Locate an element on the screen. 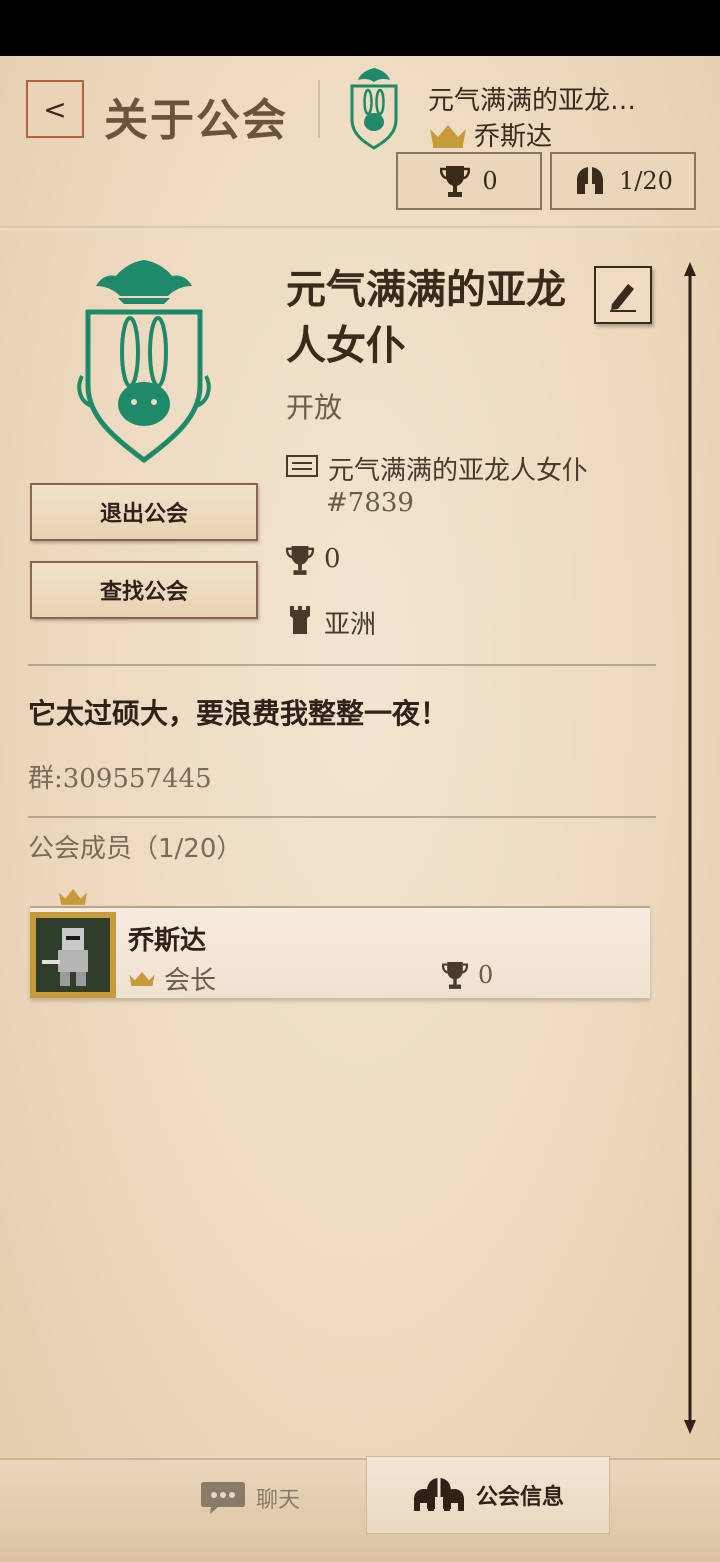 The height and width of the screenshot is (1562, 720). guild-trophy-stat: 0 is located at coordinates (469, 181).